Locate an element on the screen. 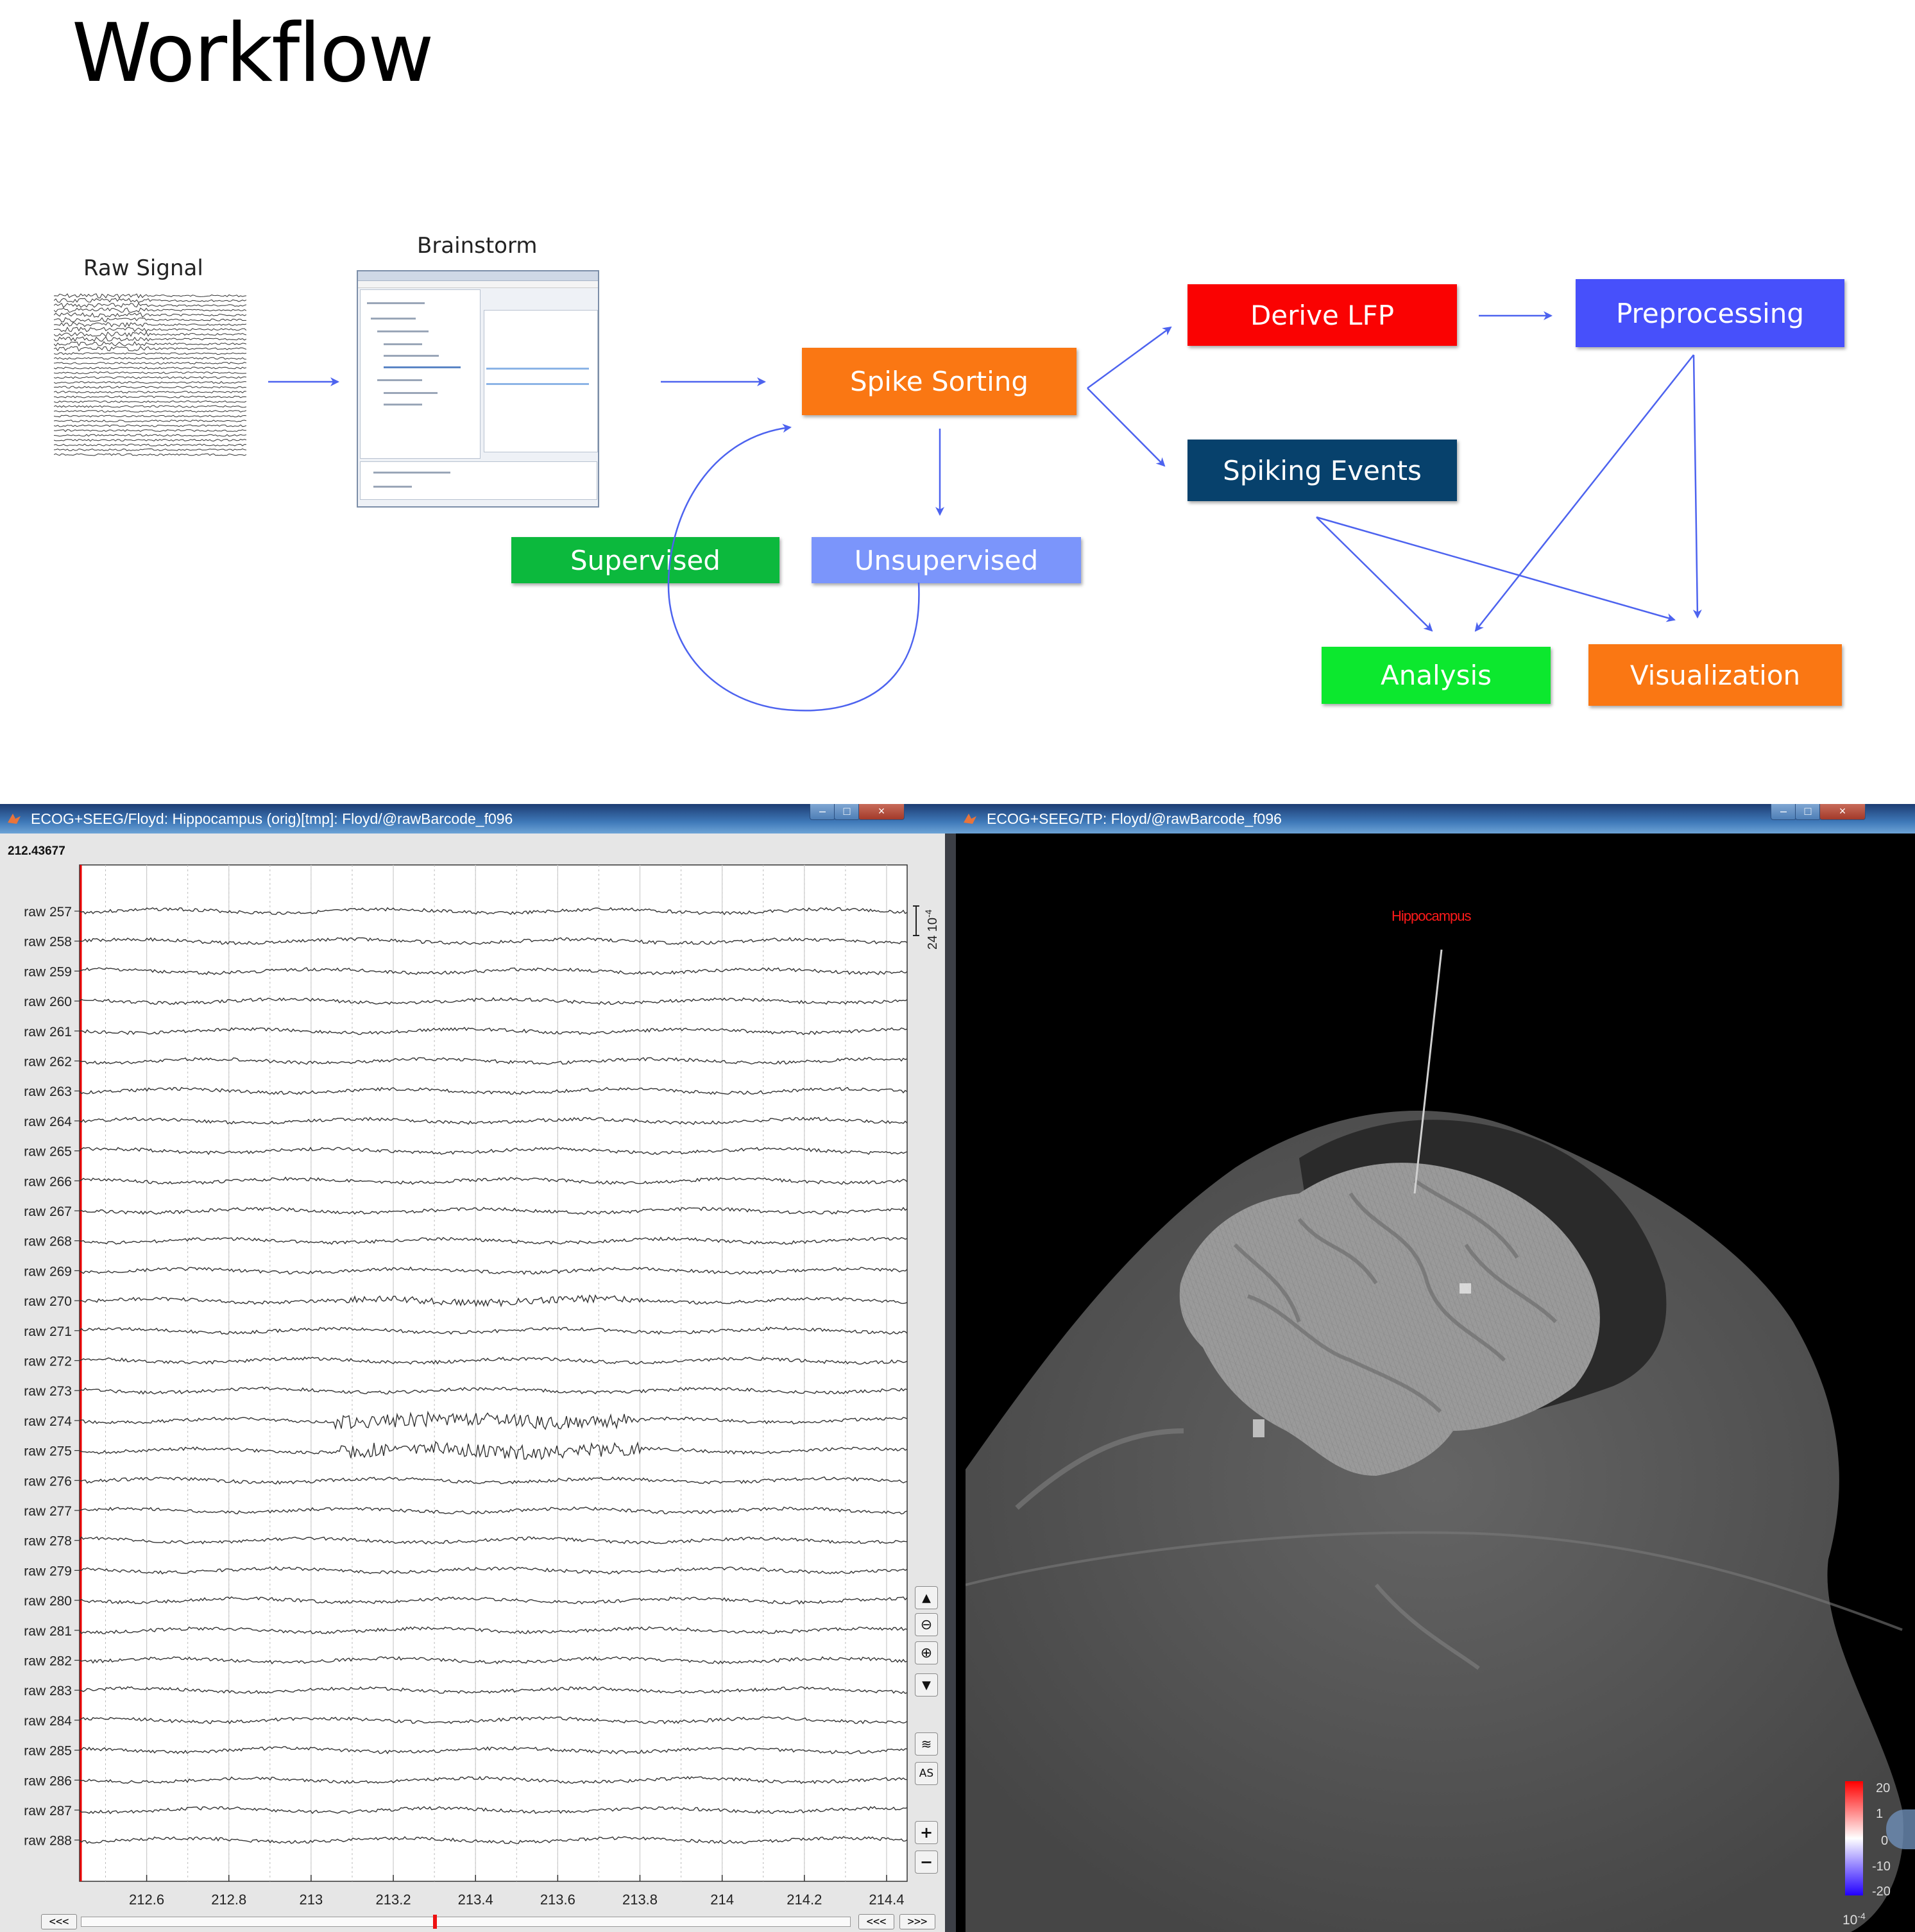  nav-next-button: >>> is located at coordinates (917, 1921).